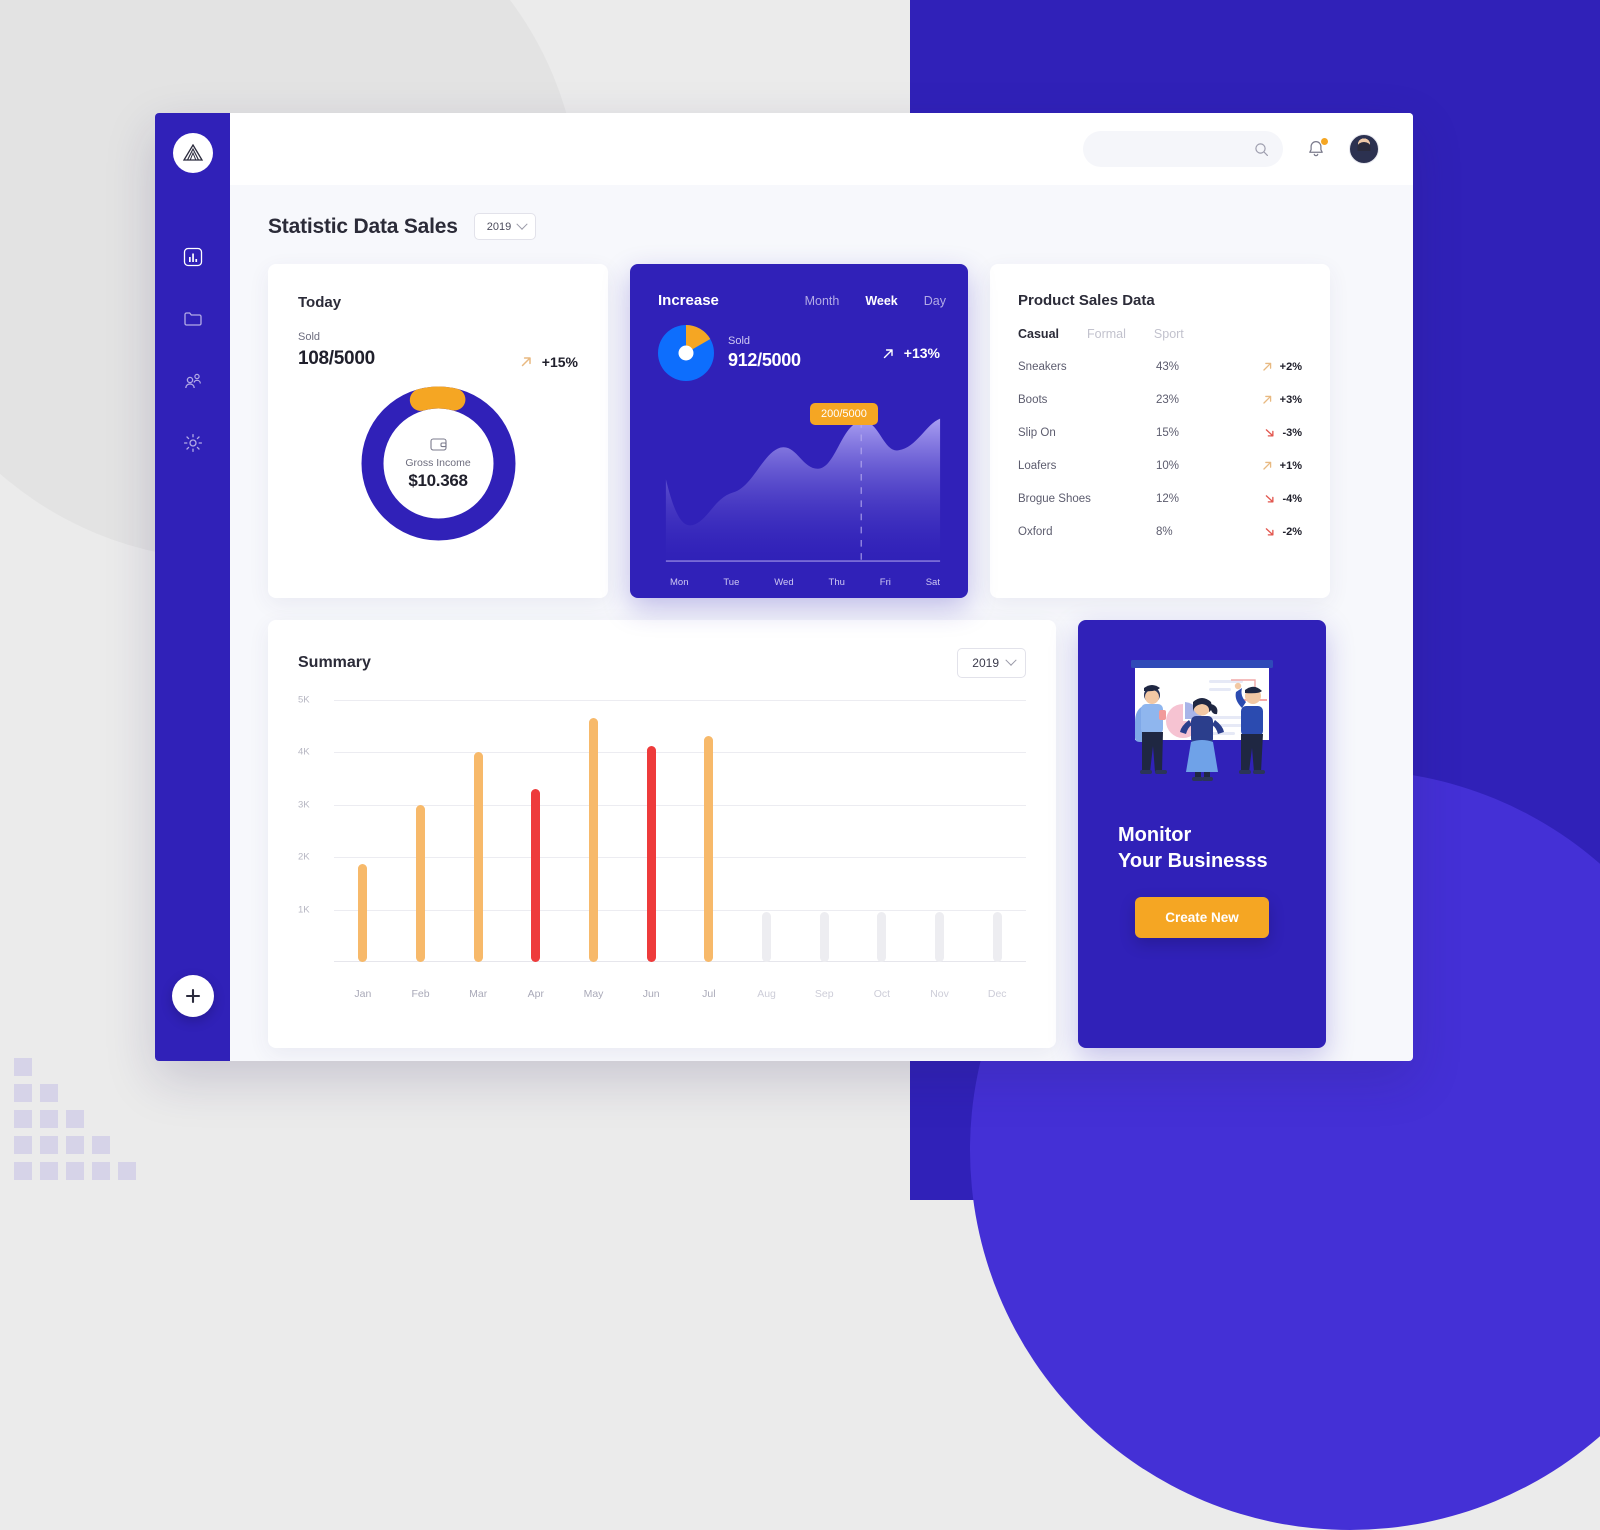  Describe the element at coordinates (1164, 531) in the screenshot. I see `product-percent: 8%` at that location.